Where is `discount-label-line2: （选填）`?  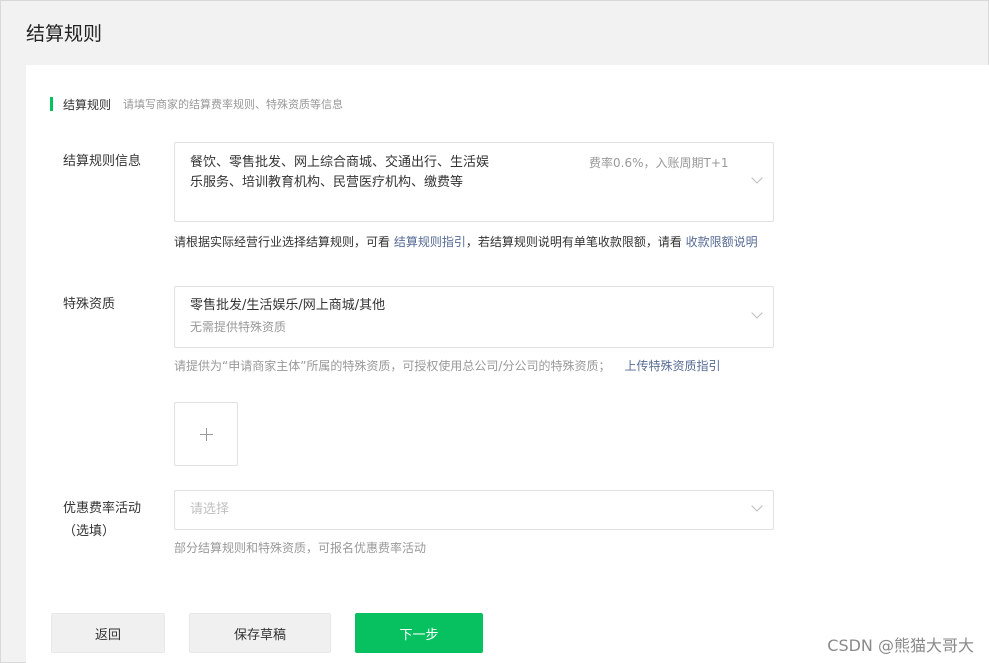 discount-label-line2: （选填） is located at coordinates (89, 531).